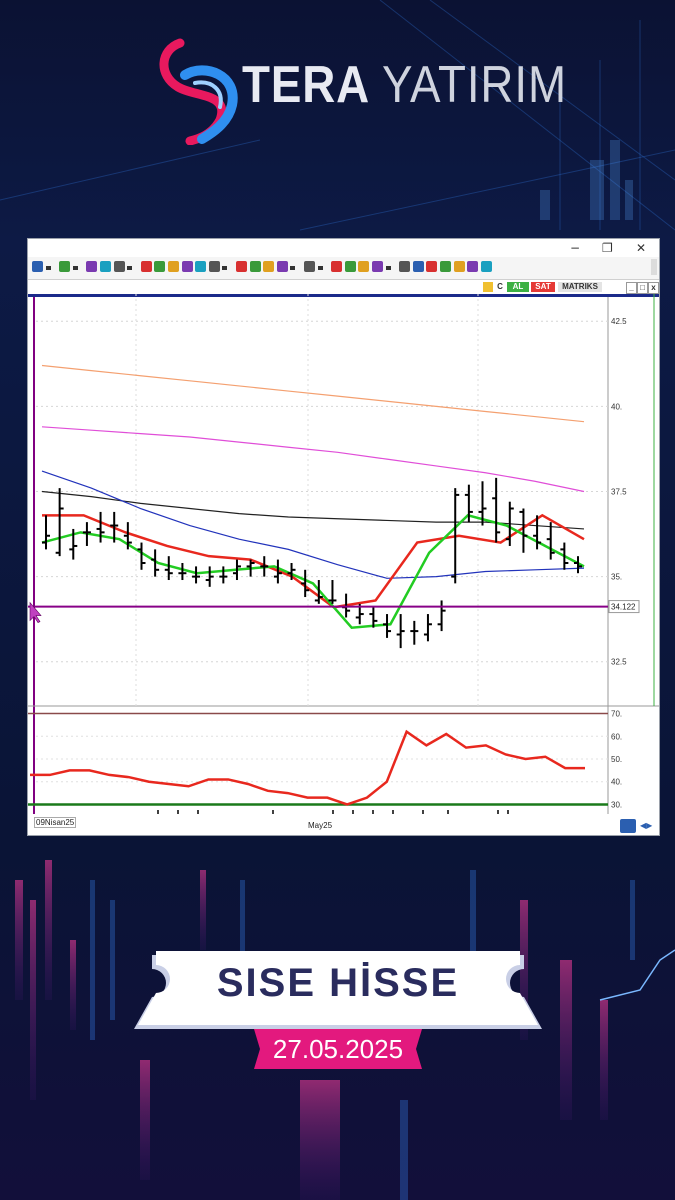 The image size is (675, 1200). I want to click on m-icon, so click(119, 266).